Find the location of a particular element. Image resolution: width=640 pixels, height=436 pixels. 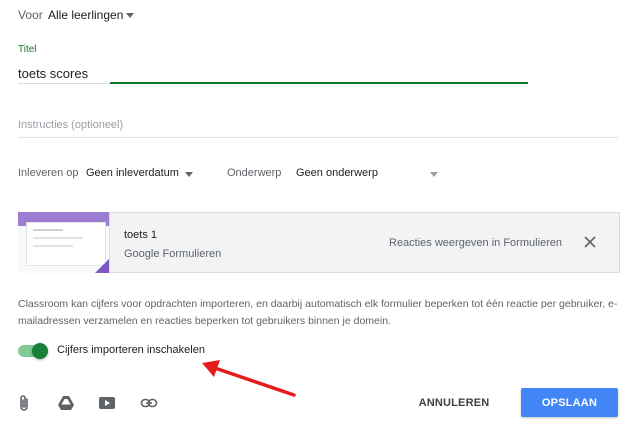

form-thumbnail is located at coordinates (64, 242).